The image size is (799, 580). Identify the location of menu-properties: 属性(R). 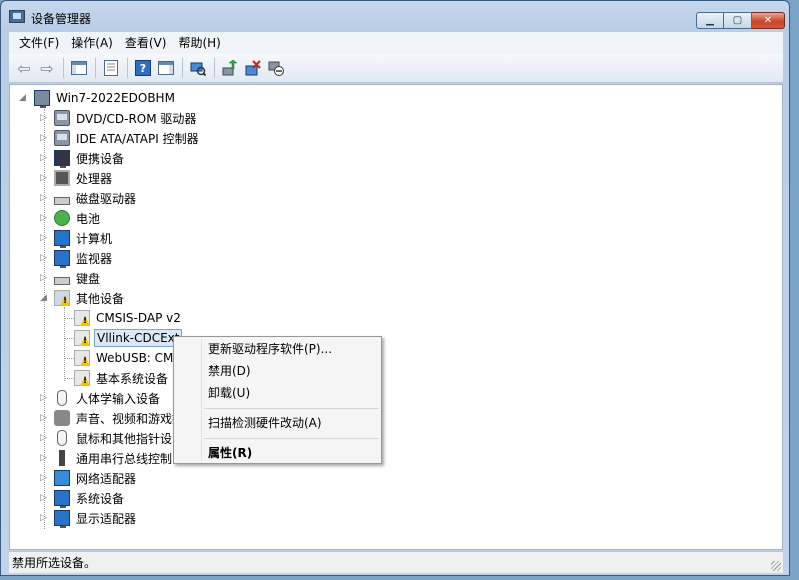
(277, 453).